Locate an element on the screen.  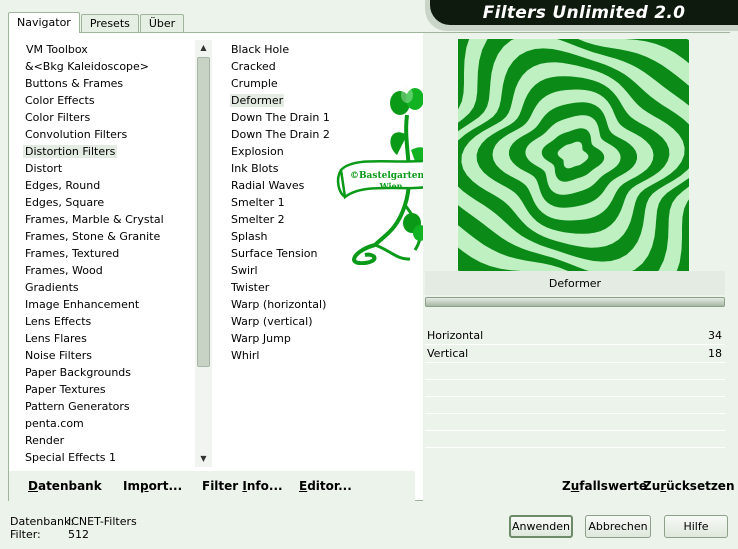
category-item: Paper Backgrounds is located at coordinates (113, 372).